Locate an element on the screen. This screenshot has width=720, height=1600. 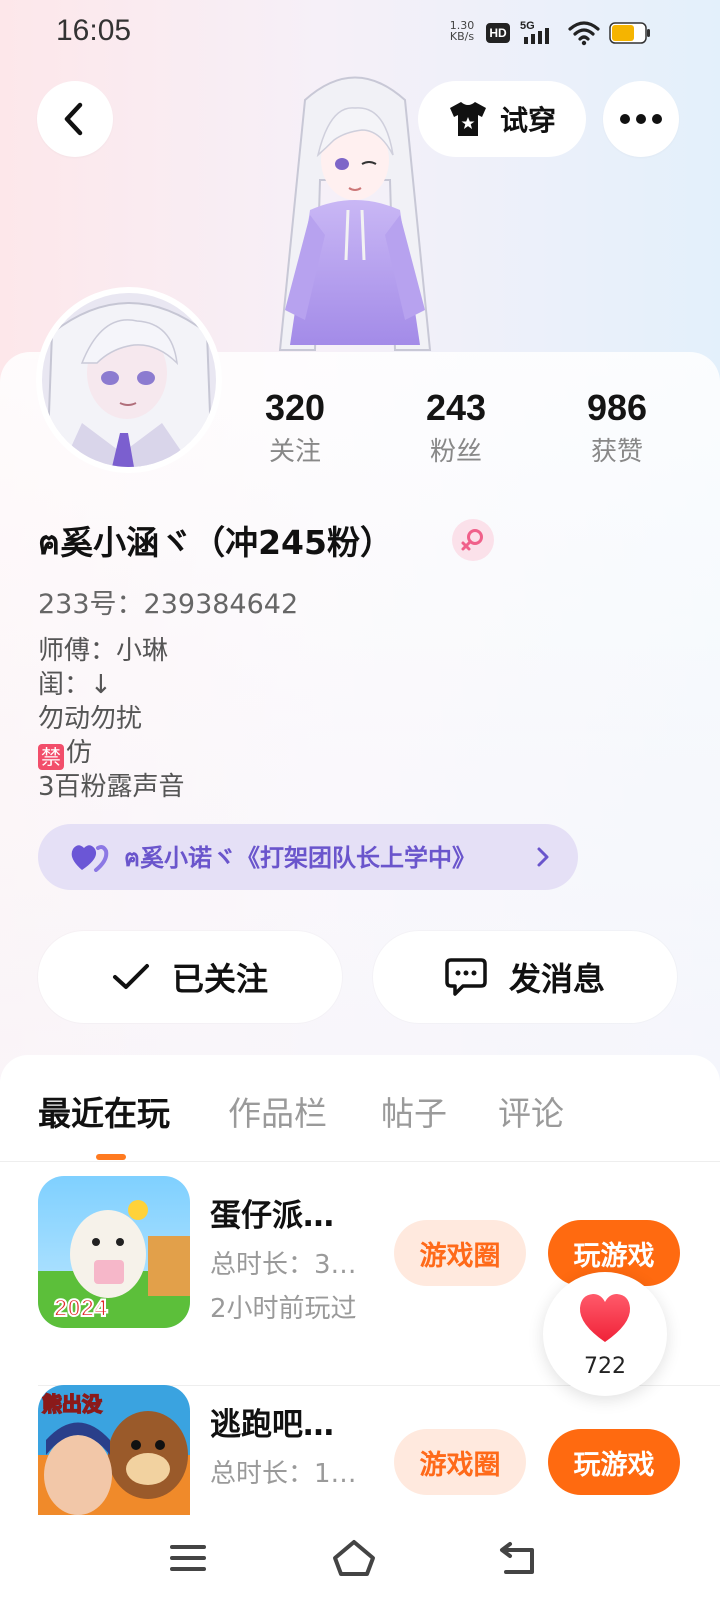
network-speed-unit: KB/s is located at coordinates (462, 36).